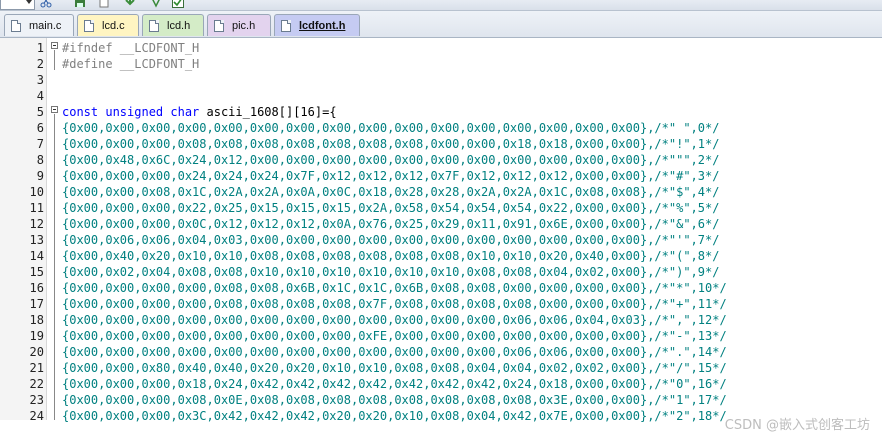 The height and width of the screenshot is (433, 882). Describe the element at coordinates (36, 320) in the screenshot. I see `line-number: 18` at that location.